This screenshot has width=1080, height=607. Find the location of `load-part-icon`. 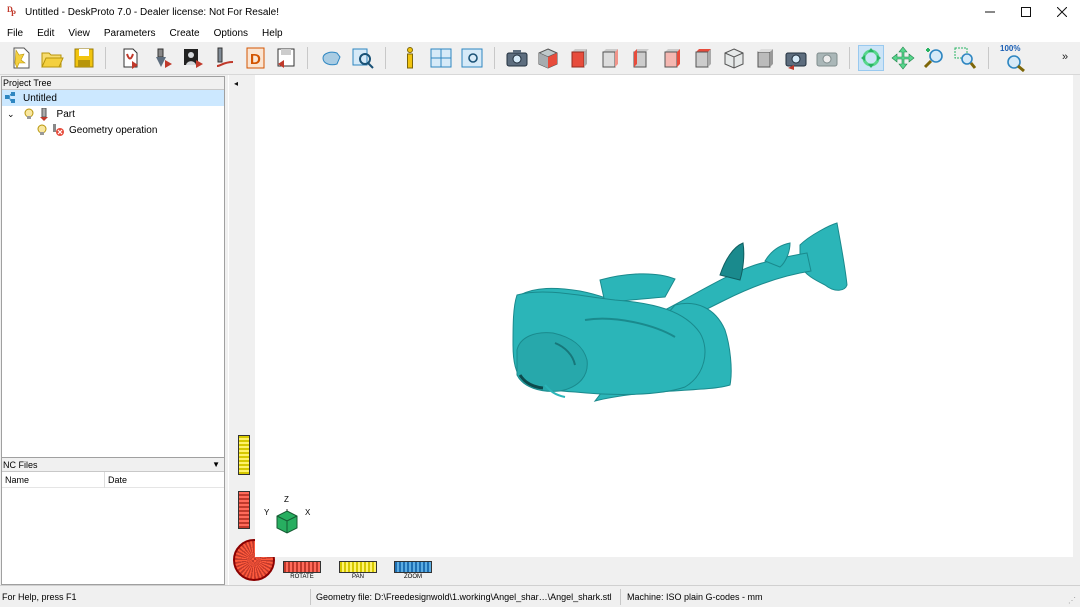

load-part-icon is located at coordinates (130, 58).